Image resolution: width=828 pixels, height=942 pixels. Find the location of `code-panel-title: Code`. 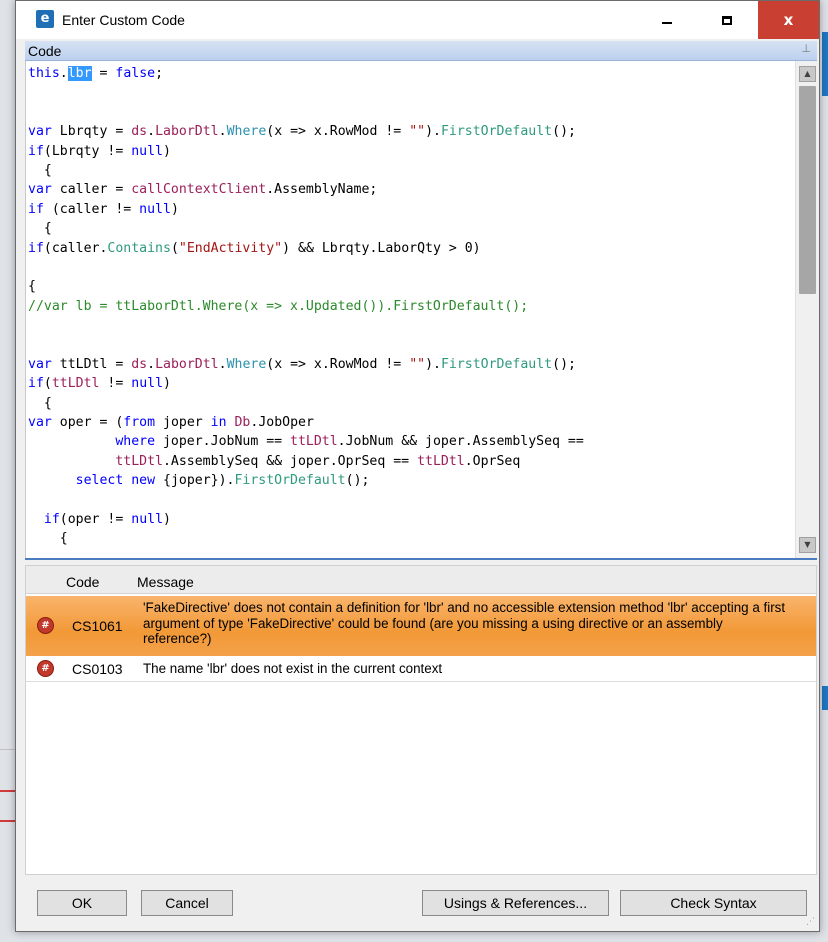

code-panel-title: Code is located at coordinates (45, 51).